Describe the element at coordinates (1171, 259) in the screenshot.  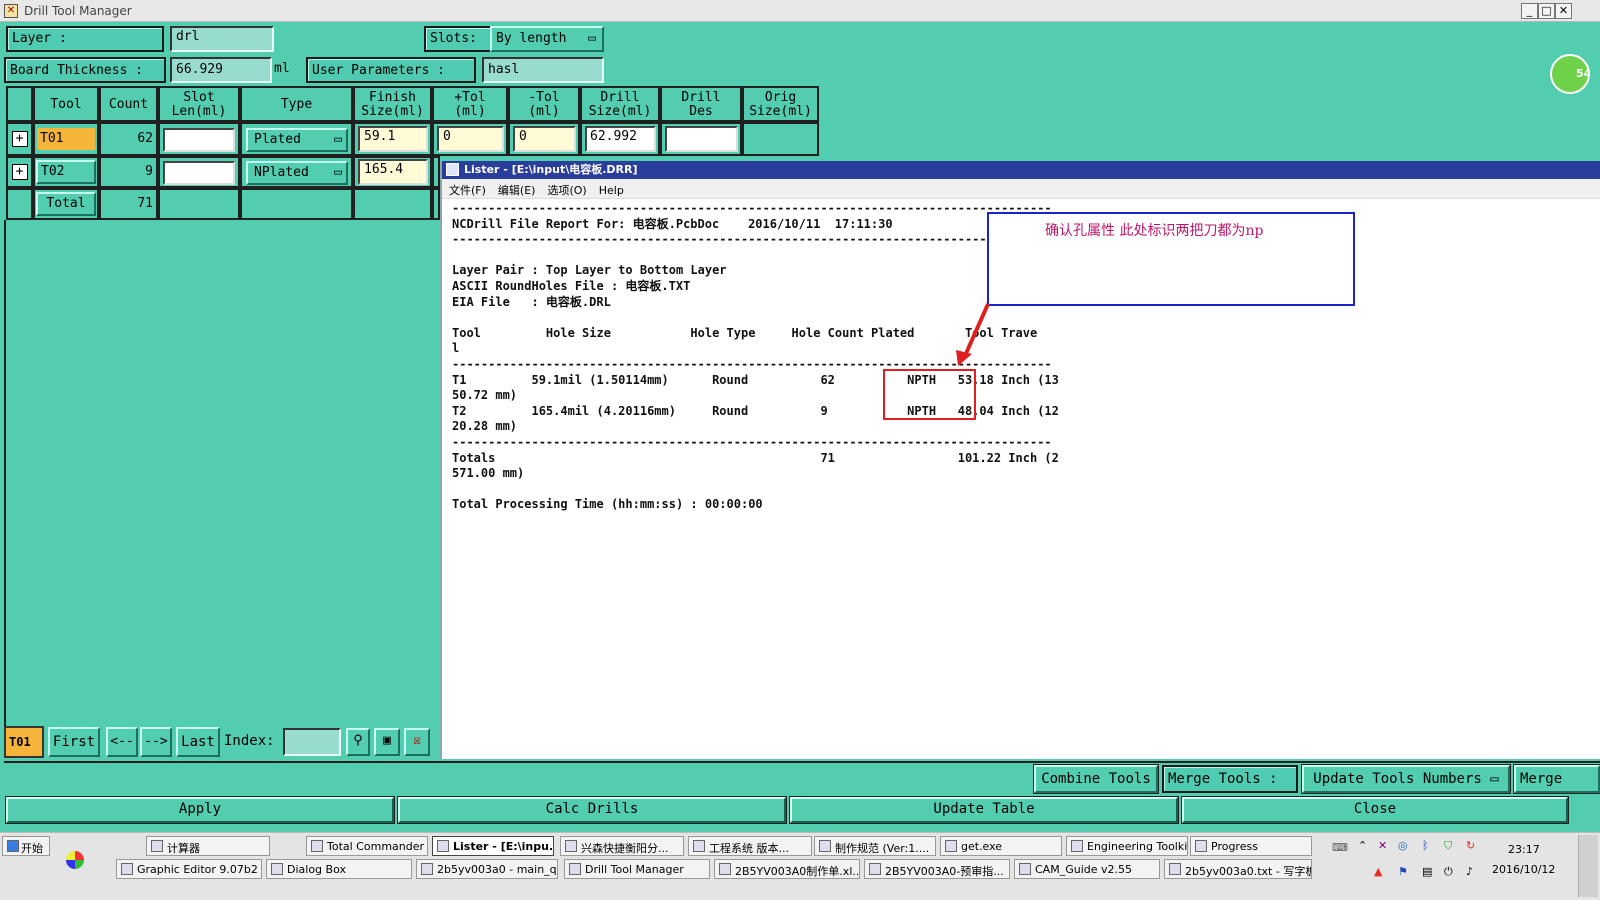
I see `annotation-callout: 确认孔属性 此处标识两把刀都为np` at that location.